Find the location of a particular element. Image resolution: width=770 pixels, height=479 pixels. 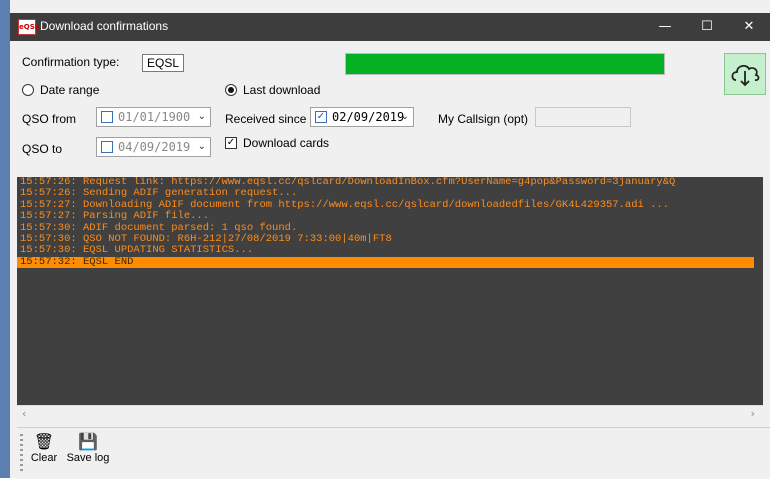

download-cards-checkbox: ✓ is located at coordinates (231, 143).